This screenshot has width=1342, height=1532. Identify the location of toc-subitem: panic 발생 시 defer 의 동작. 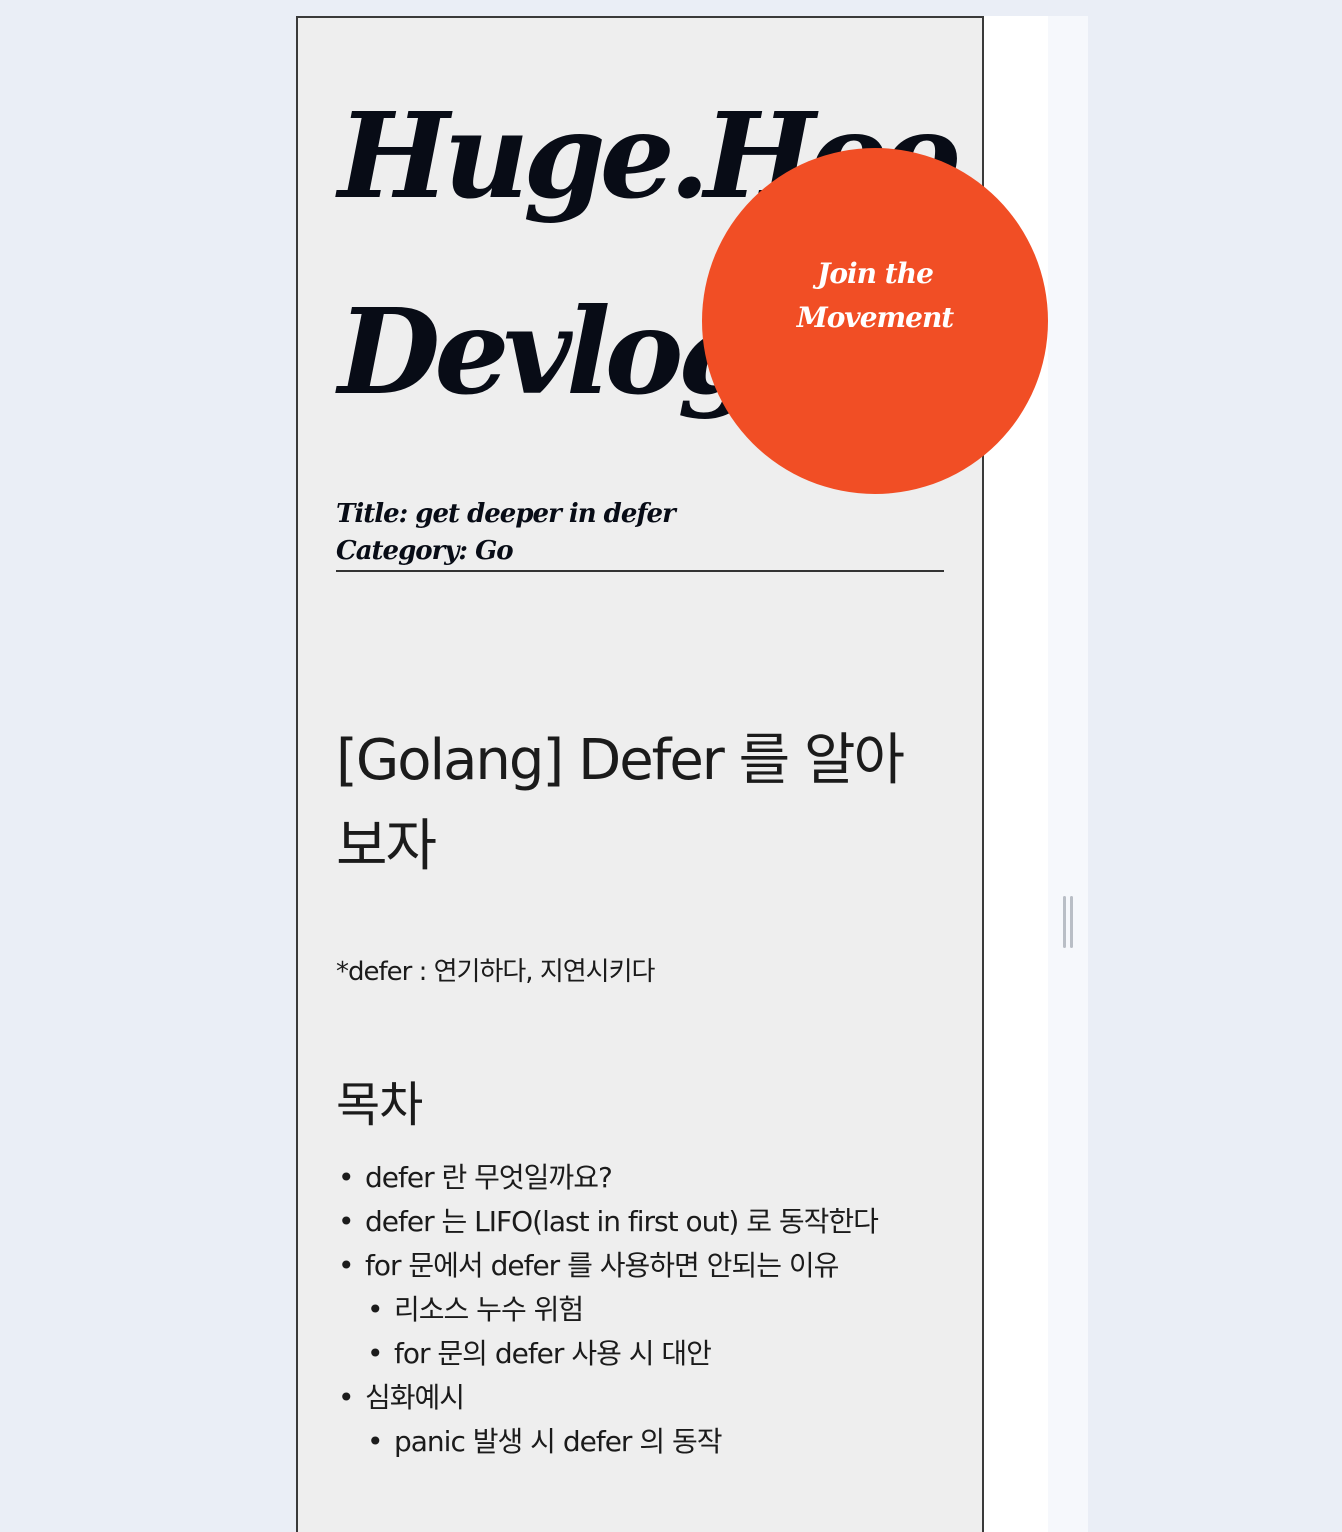
(655, 1442).